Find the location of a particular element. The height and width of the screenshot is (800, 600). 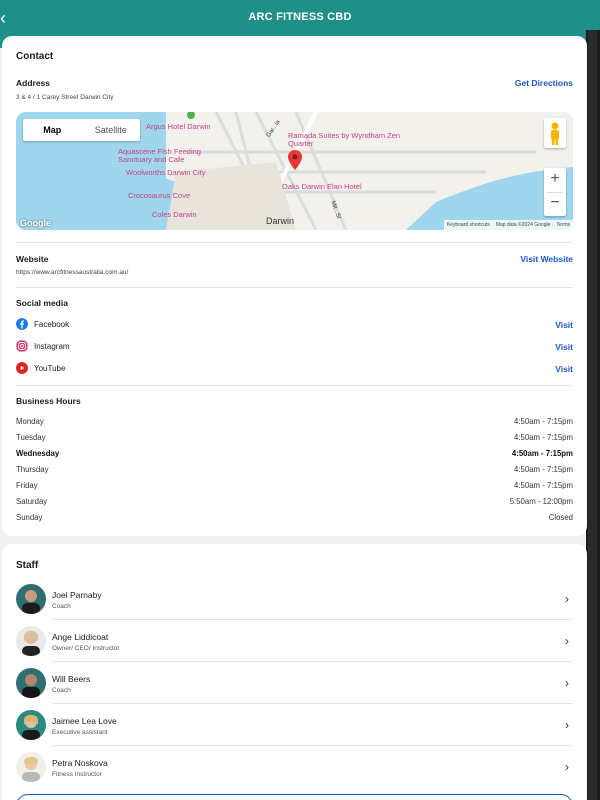

page-title: ARC FITNESS CBD is located at coordinates (300, 17).